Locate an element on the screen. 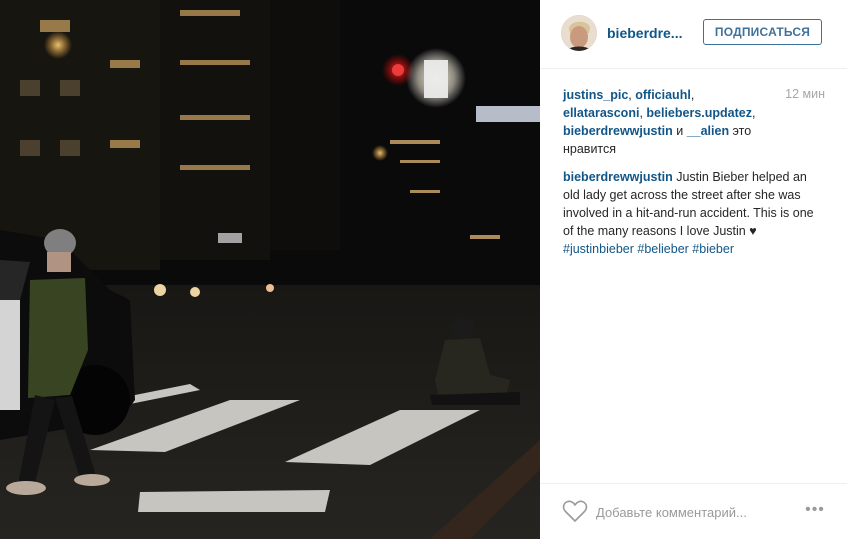 This screenshot has height=540, width=847. hashtag-link: #bieber is located at coordinates (713, 249).